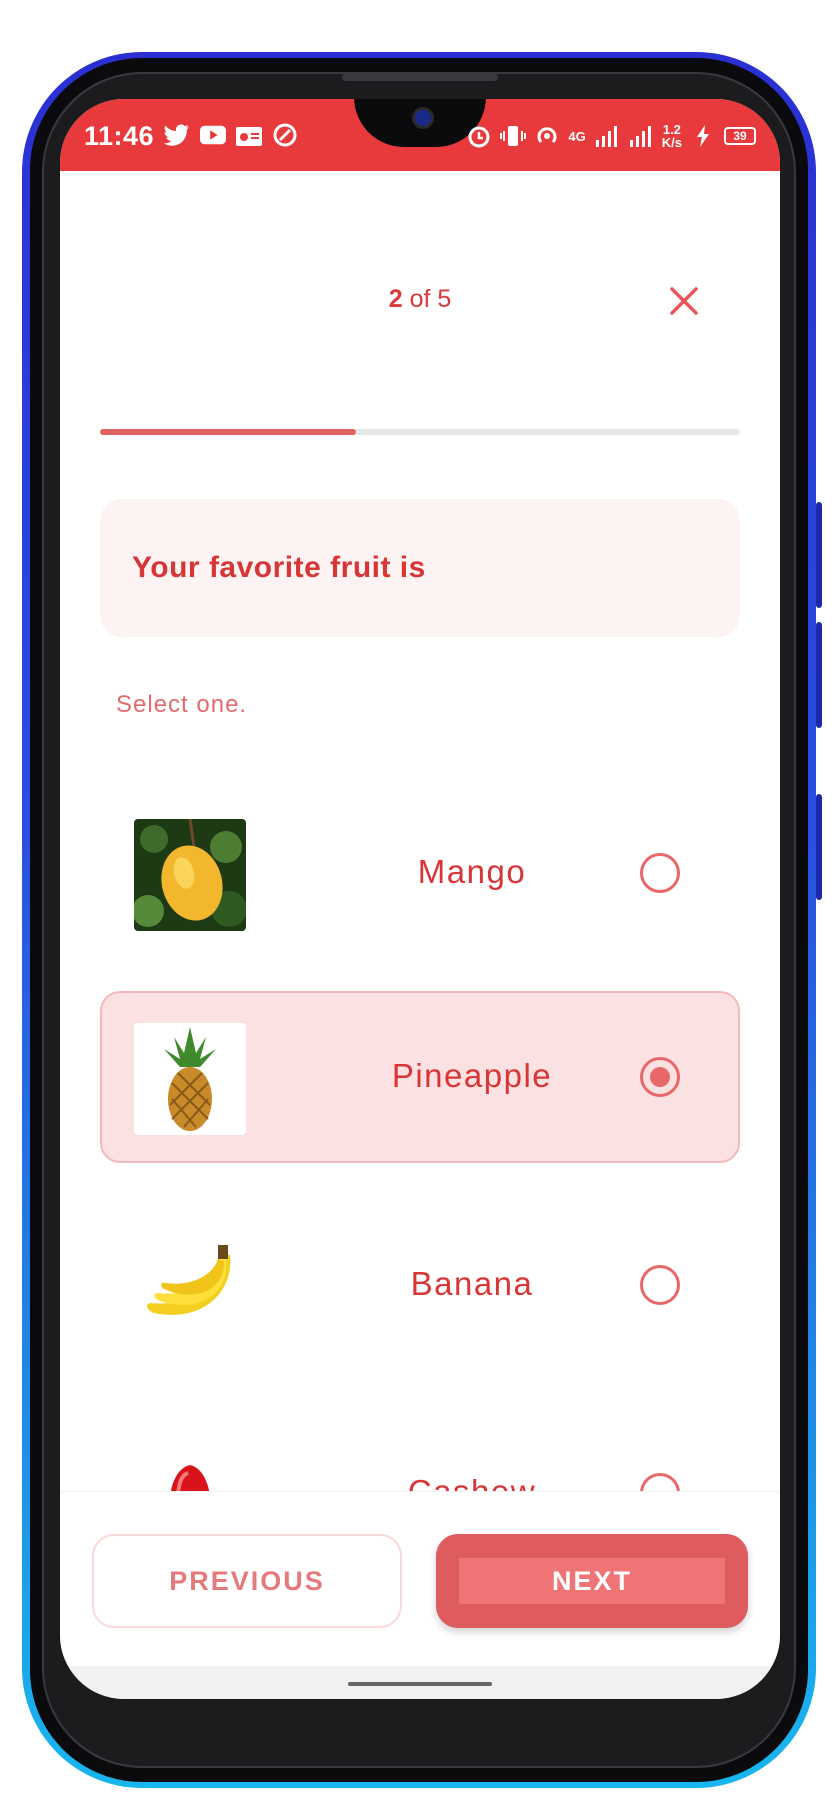 Image resolution: width=840 pixels, height=1800 pixels. Describe the element at coordinates (177, 135) in the screenshot. I see `twitter-icon` at that location.